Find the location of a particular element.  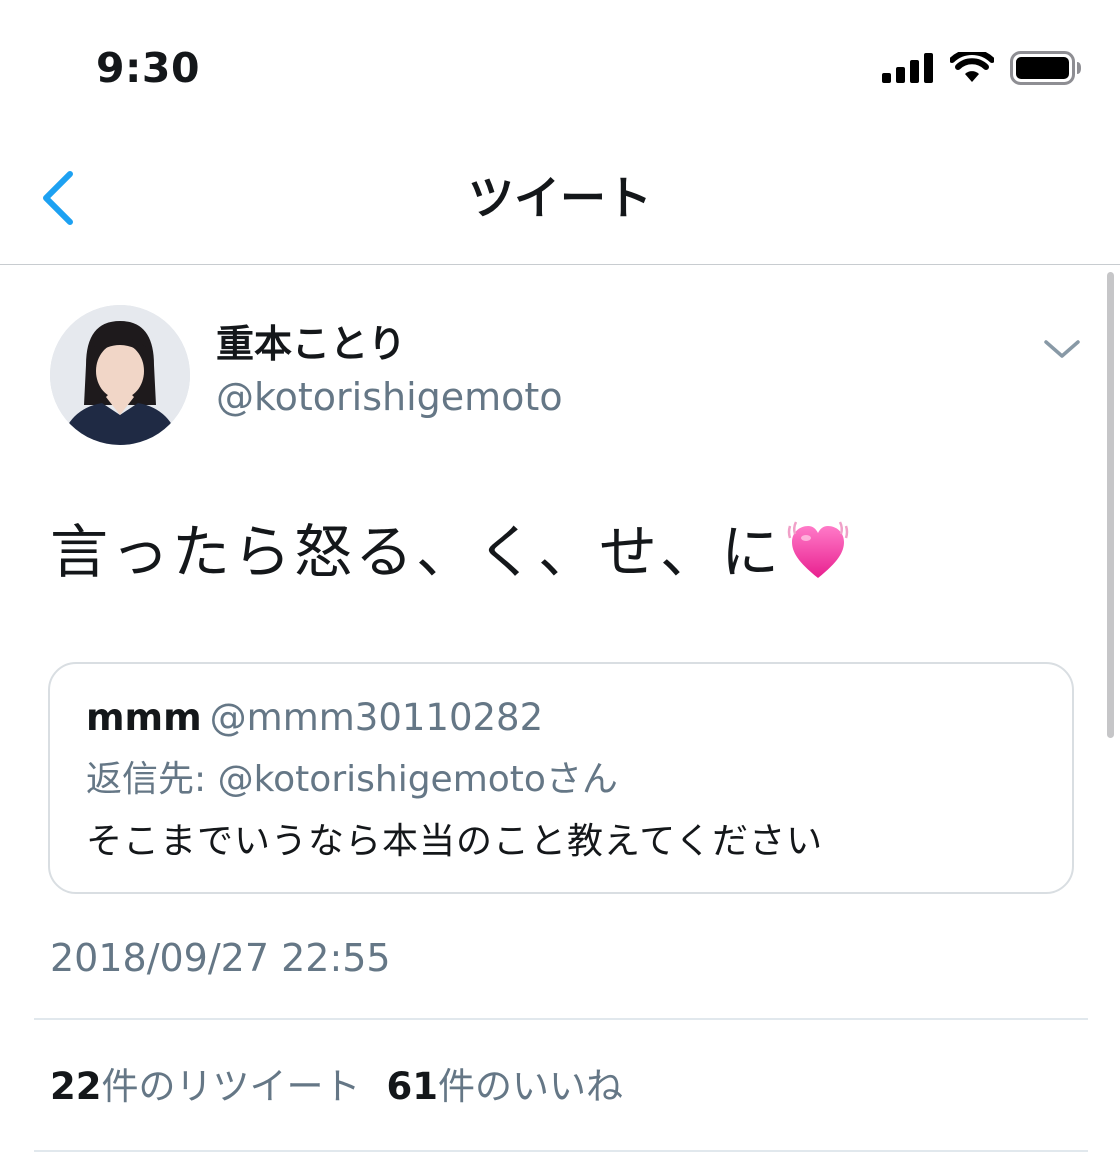

battery-icon is located at coordinates (1045, 68).